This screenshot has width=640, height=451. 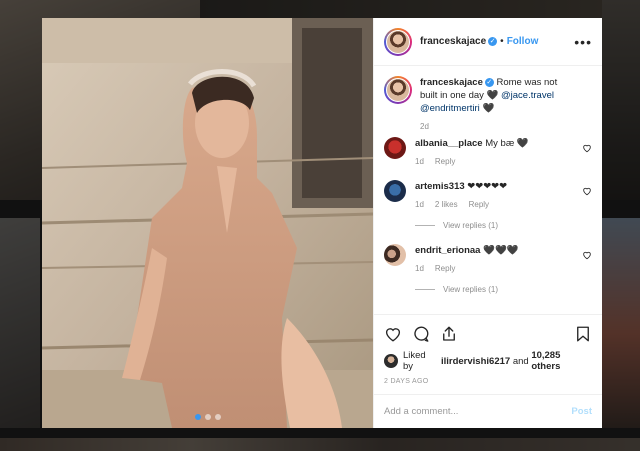 What do you see at coordinates (450, 108) in the screenshot?
I see `caption-mention: @endritmertiri` at bounding box center [450, 108].